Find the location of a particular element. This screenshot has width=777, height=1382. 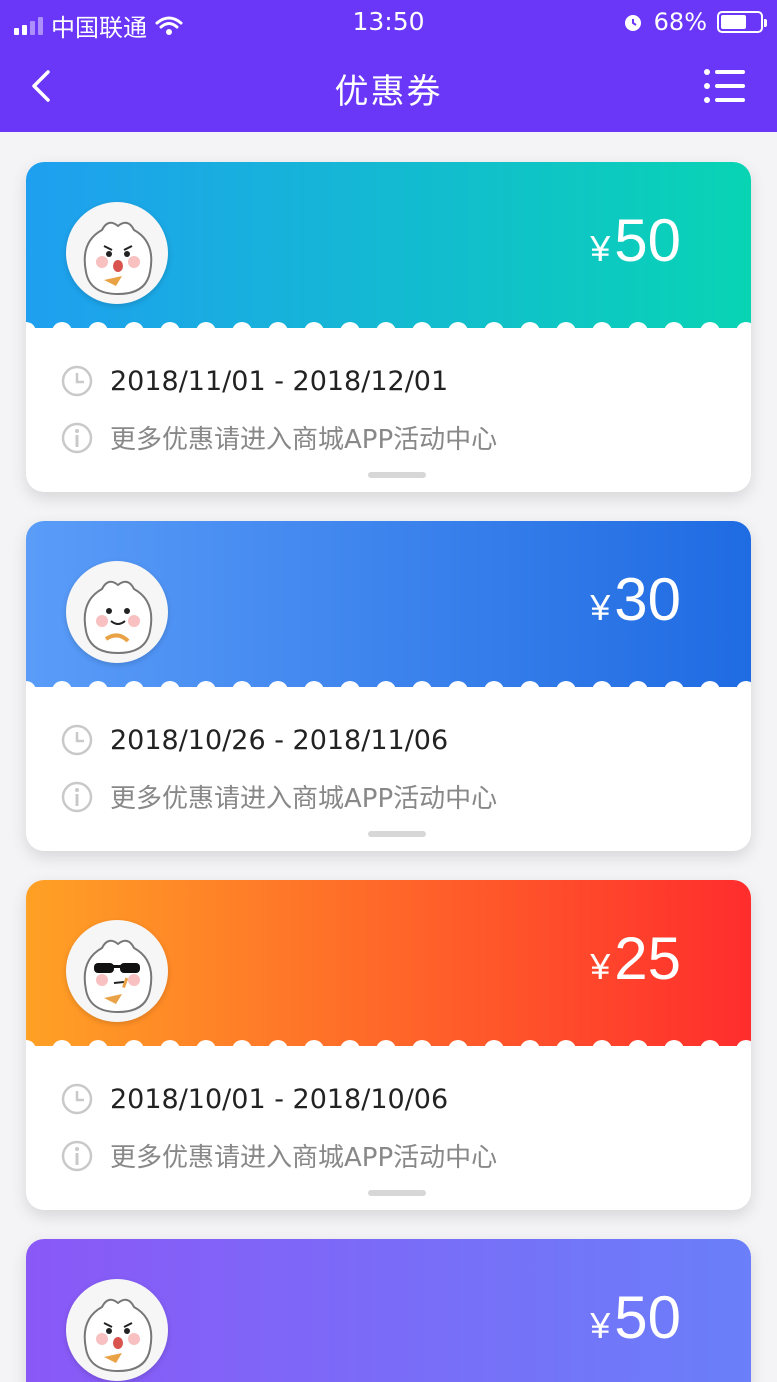

status-bar: 中国联通 13:50 68% is located at coordinates (388, 22).